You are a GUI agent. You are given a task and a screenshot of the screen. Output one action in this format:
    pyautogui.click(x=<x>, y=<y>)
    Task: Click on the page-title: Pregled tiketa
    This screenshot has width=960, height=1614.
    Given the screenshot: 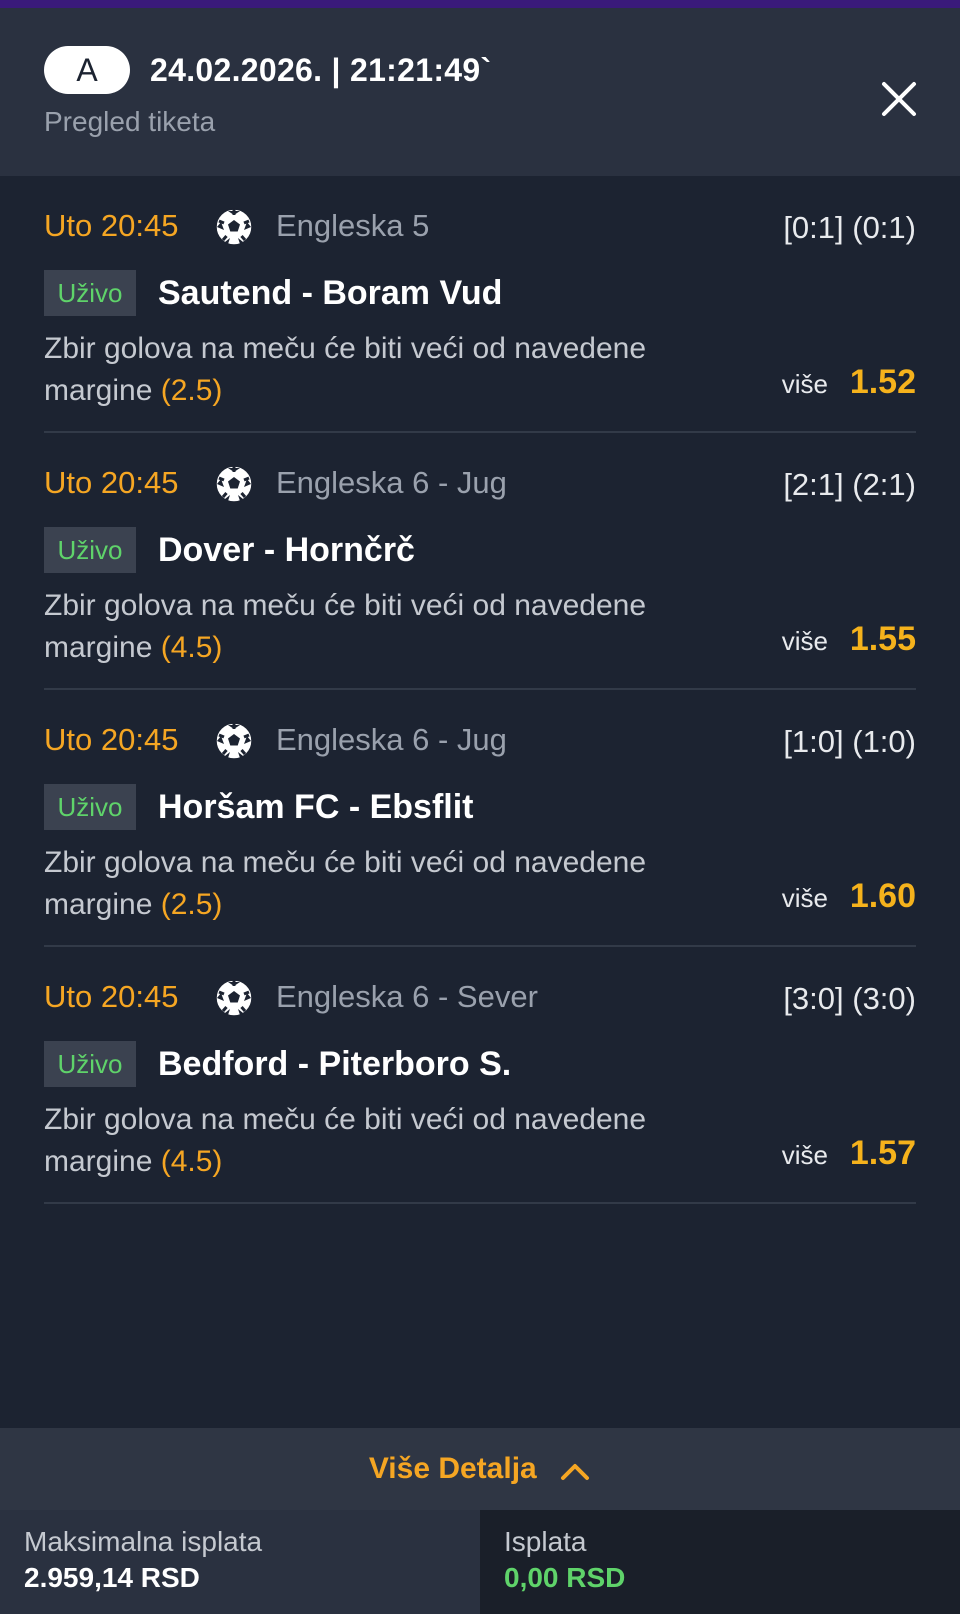 What is the action you would take?
    pyautogui.click(x=130, y=121)
    